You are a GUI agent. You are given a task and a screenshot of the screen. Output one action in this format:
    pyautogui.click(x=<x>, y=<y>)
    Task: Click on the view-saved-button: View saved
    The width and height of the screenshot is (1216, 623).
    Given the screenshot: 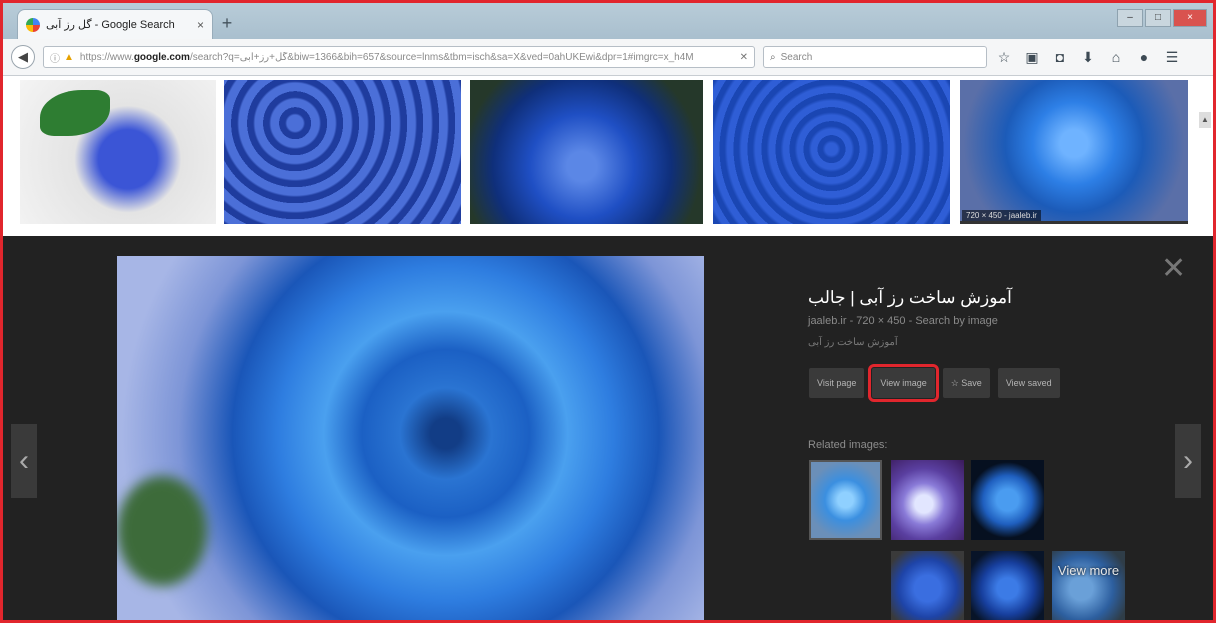 What is the action you would take?
    pyautogui.click(x=1028, y=383)
    